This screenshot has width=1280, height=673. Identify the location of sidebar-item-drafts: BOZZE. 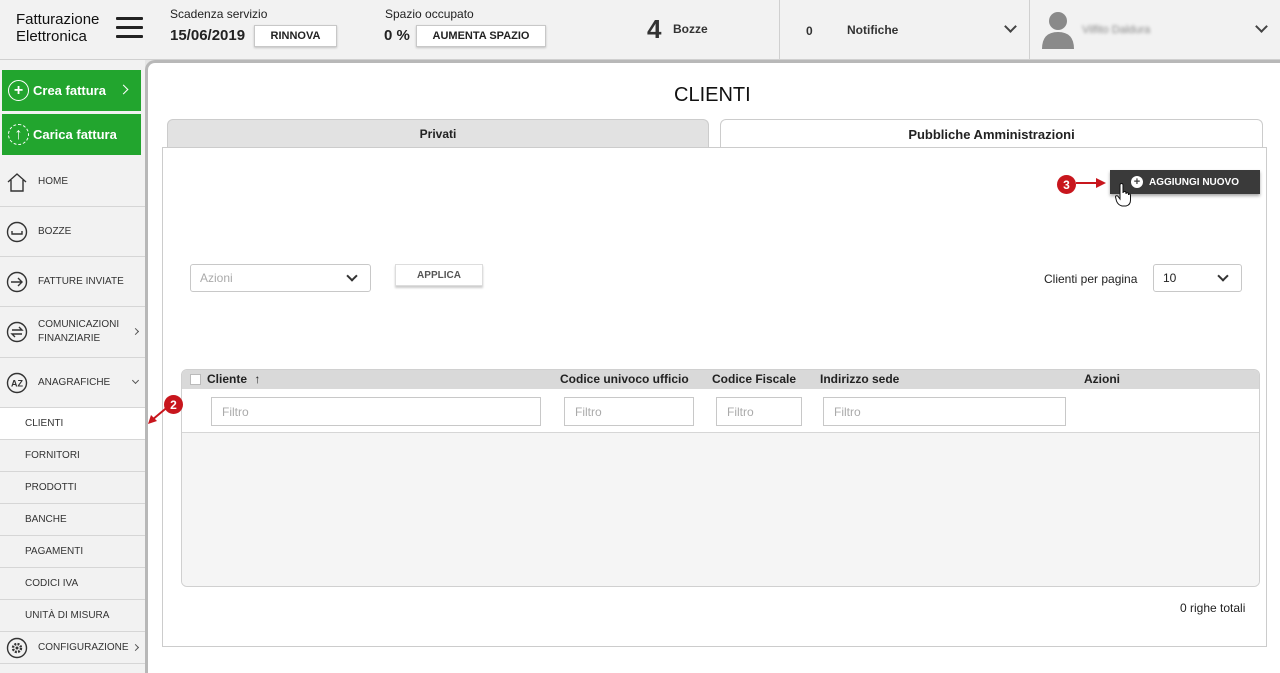
(72, 232).